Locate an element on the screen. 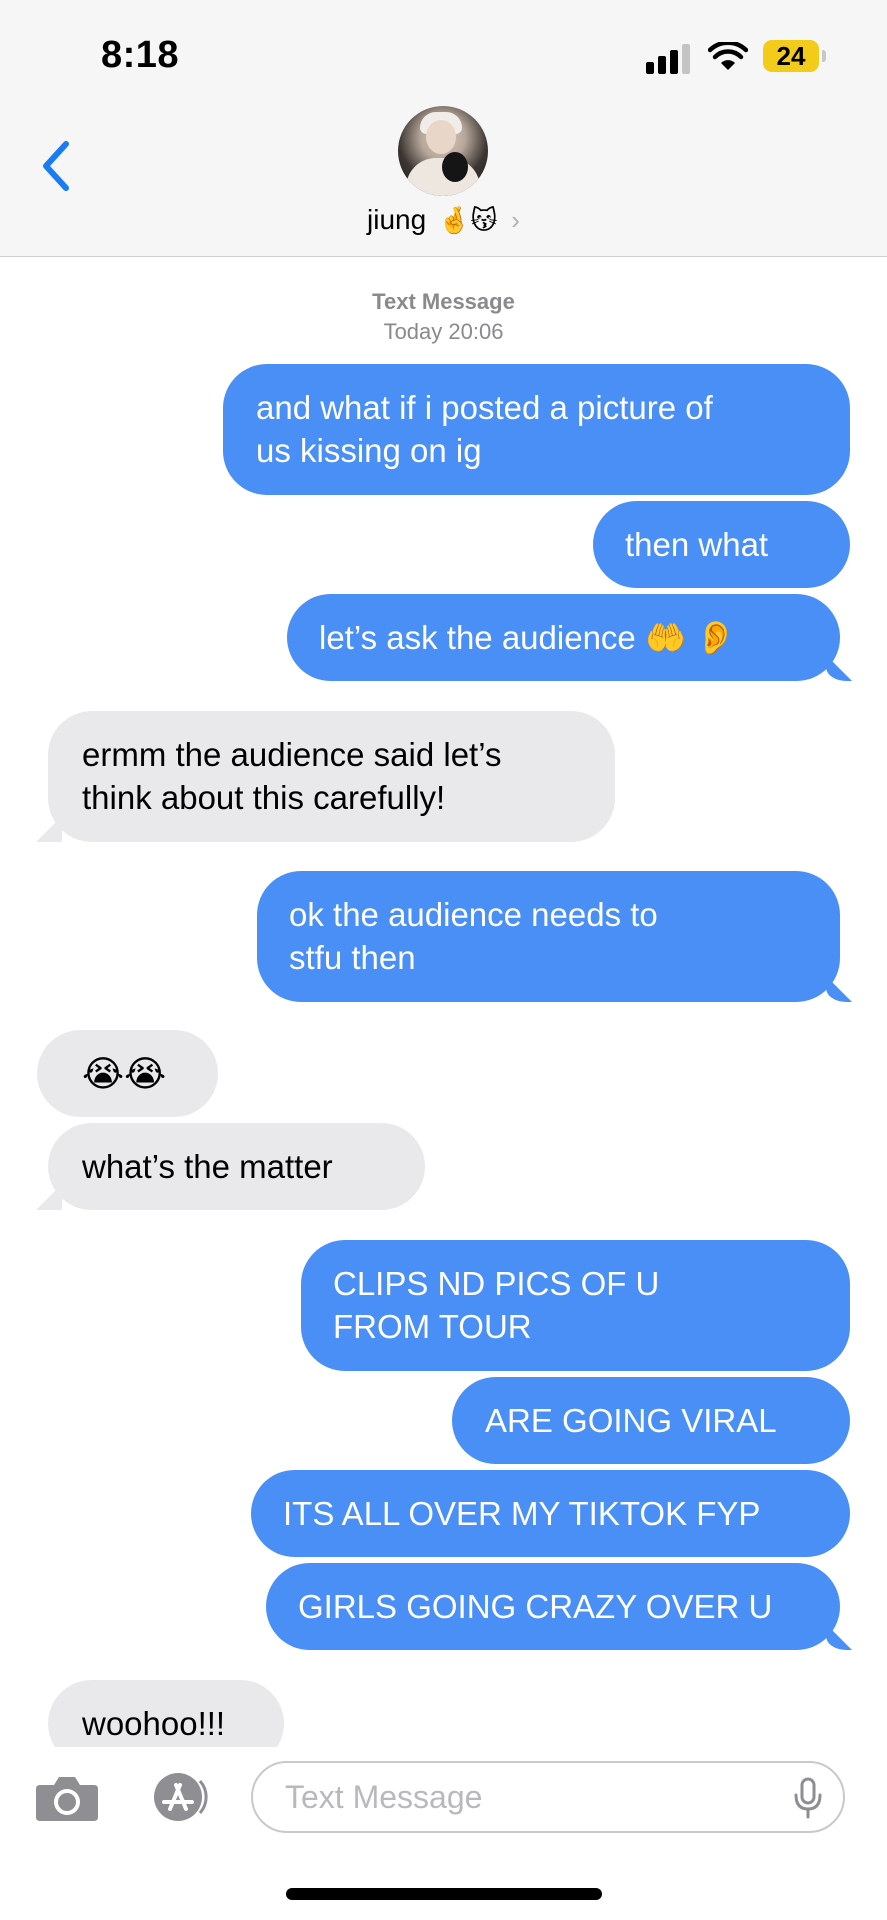 The height and width of the screenshot is (1920, 887). camera-icon is located at coordinates (67, 1798).